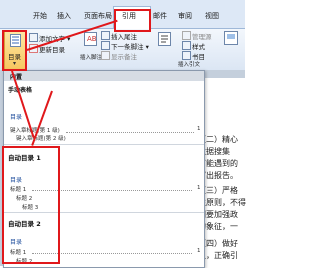 This screenshot has height=268, width=320. I want to click on show-notes-label: 显示备注, so click(124, 57).